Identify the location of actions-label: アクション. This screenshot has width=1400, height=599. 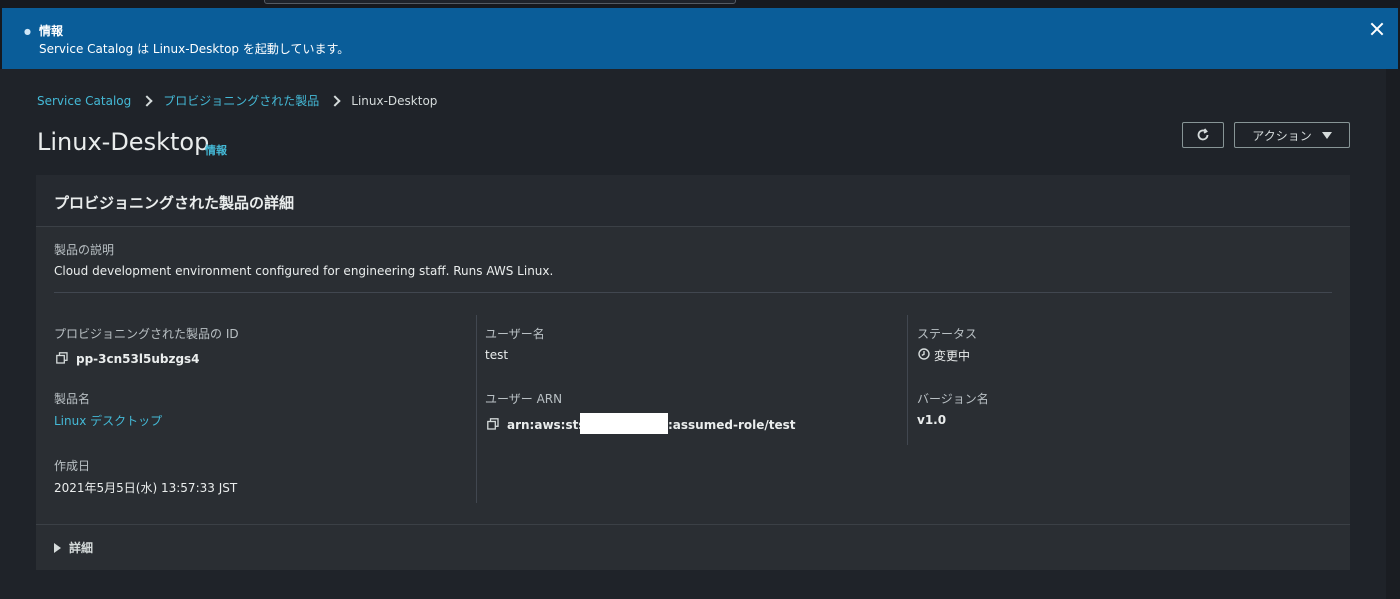
(1282, 135).